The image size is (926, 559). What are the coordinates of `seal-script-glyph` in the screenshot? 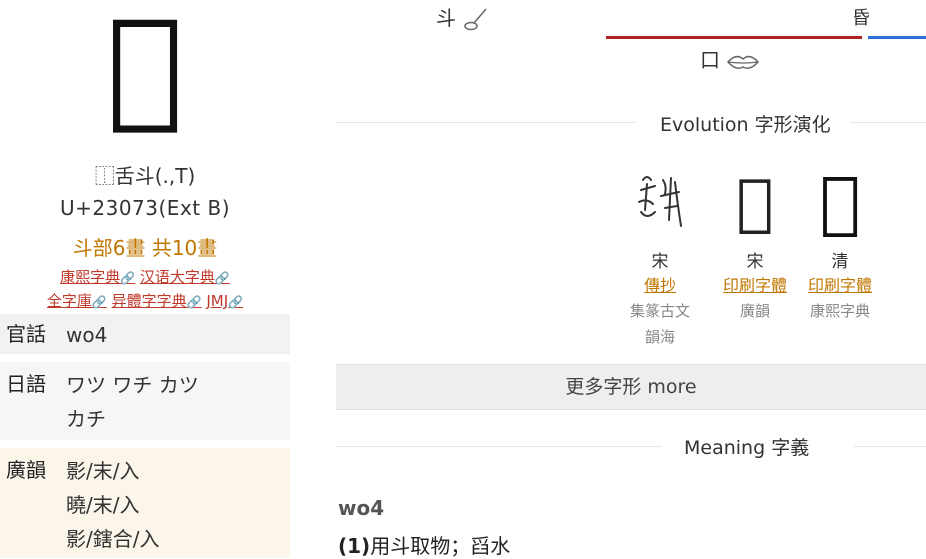 It's located at (660, 205).